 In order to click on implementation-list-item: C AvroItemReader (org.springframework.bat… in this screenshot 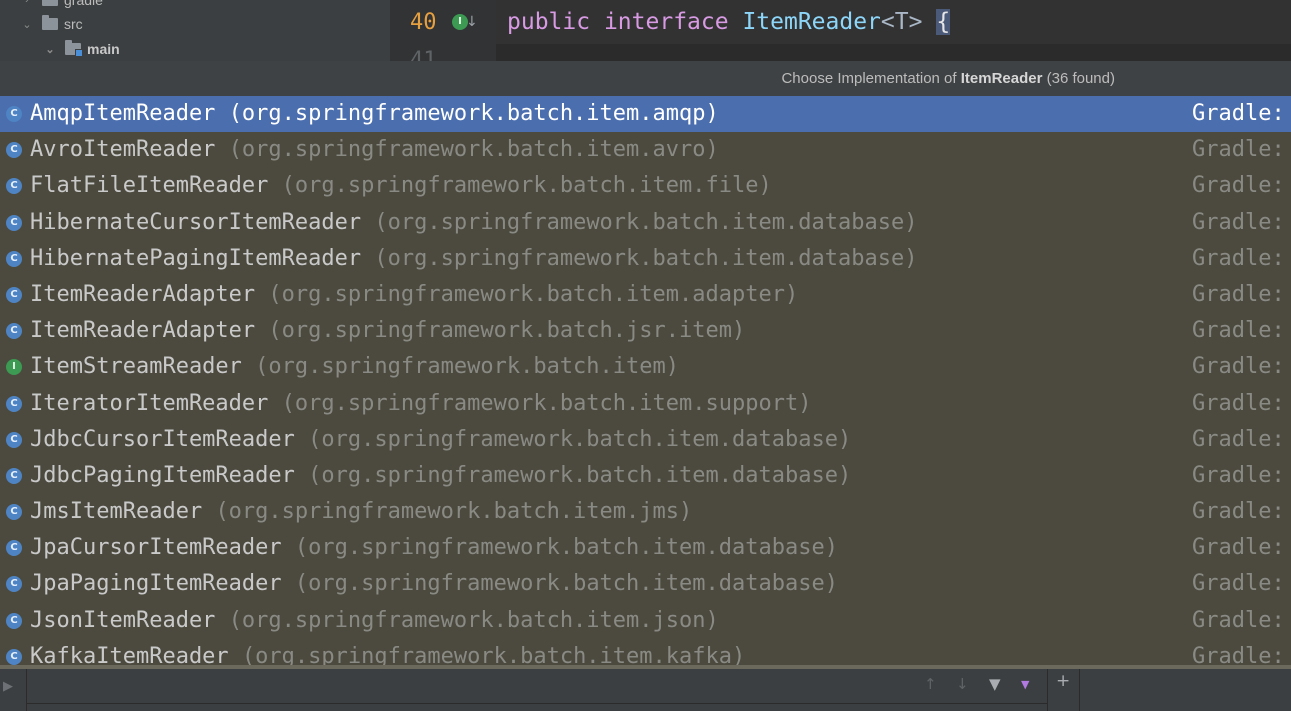, I will do `click(645, 150)`.